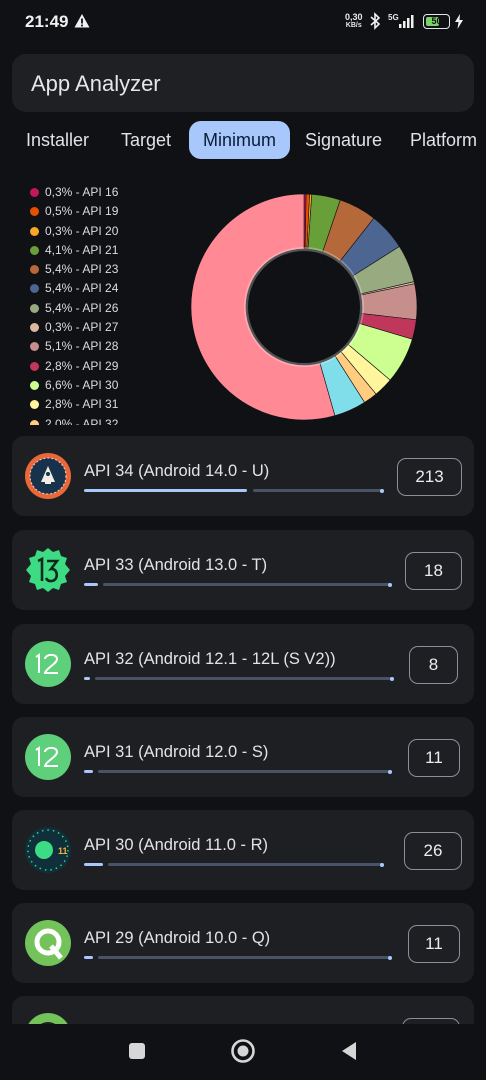  What do you see at coordinates (63, 851) in the screenshot?
I see `svg-text: 11` at bounding box center [63, 851].